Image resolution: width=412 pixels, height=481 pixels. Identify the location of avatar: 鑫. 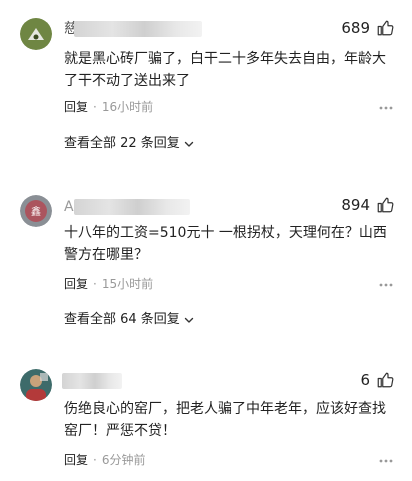
(36, 211).